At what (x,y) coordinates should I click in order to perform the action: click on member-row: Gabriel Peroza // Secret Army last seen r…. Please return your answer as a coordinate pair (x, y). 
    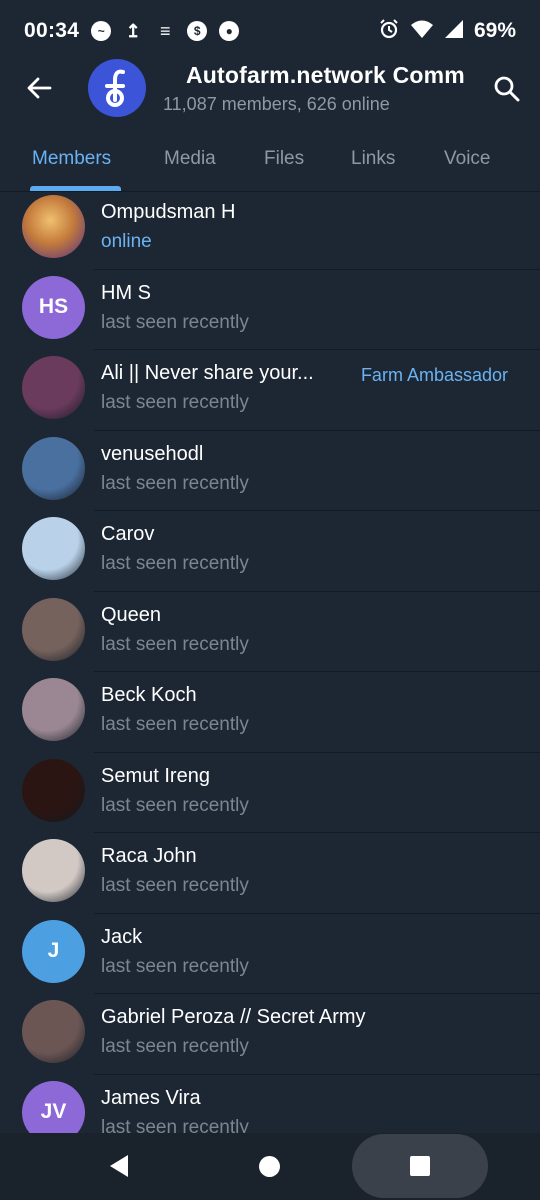
    Looking at the image, I should click on (270, 1034).